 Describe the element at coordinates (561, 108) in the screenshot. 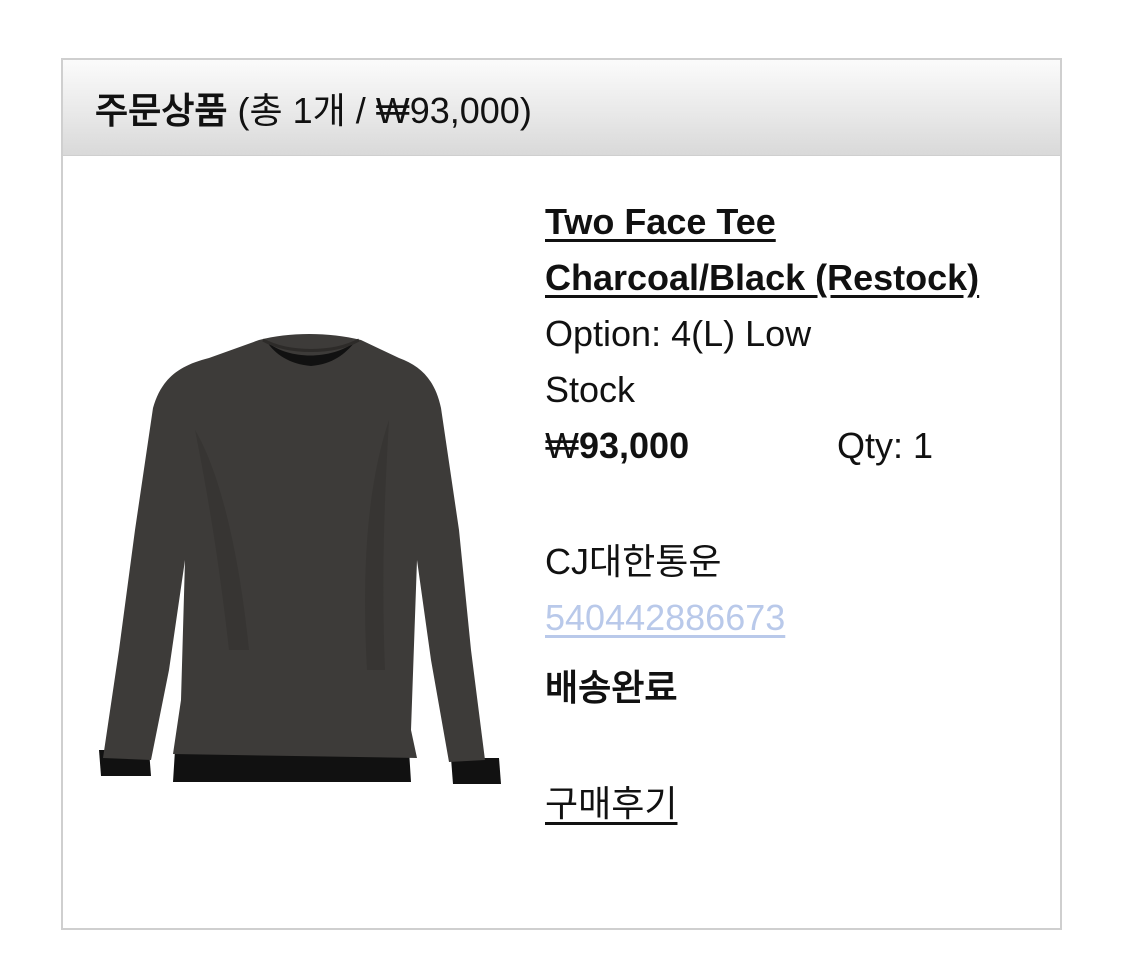

I see `ordered-items-header: 주문상품 (총 1개 / ₩93,000)` at that location.